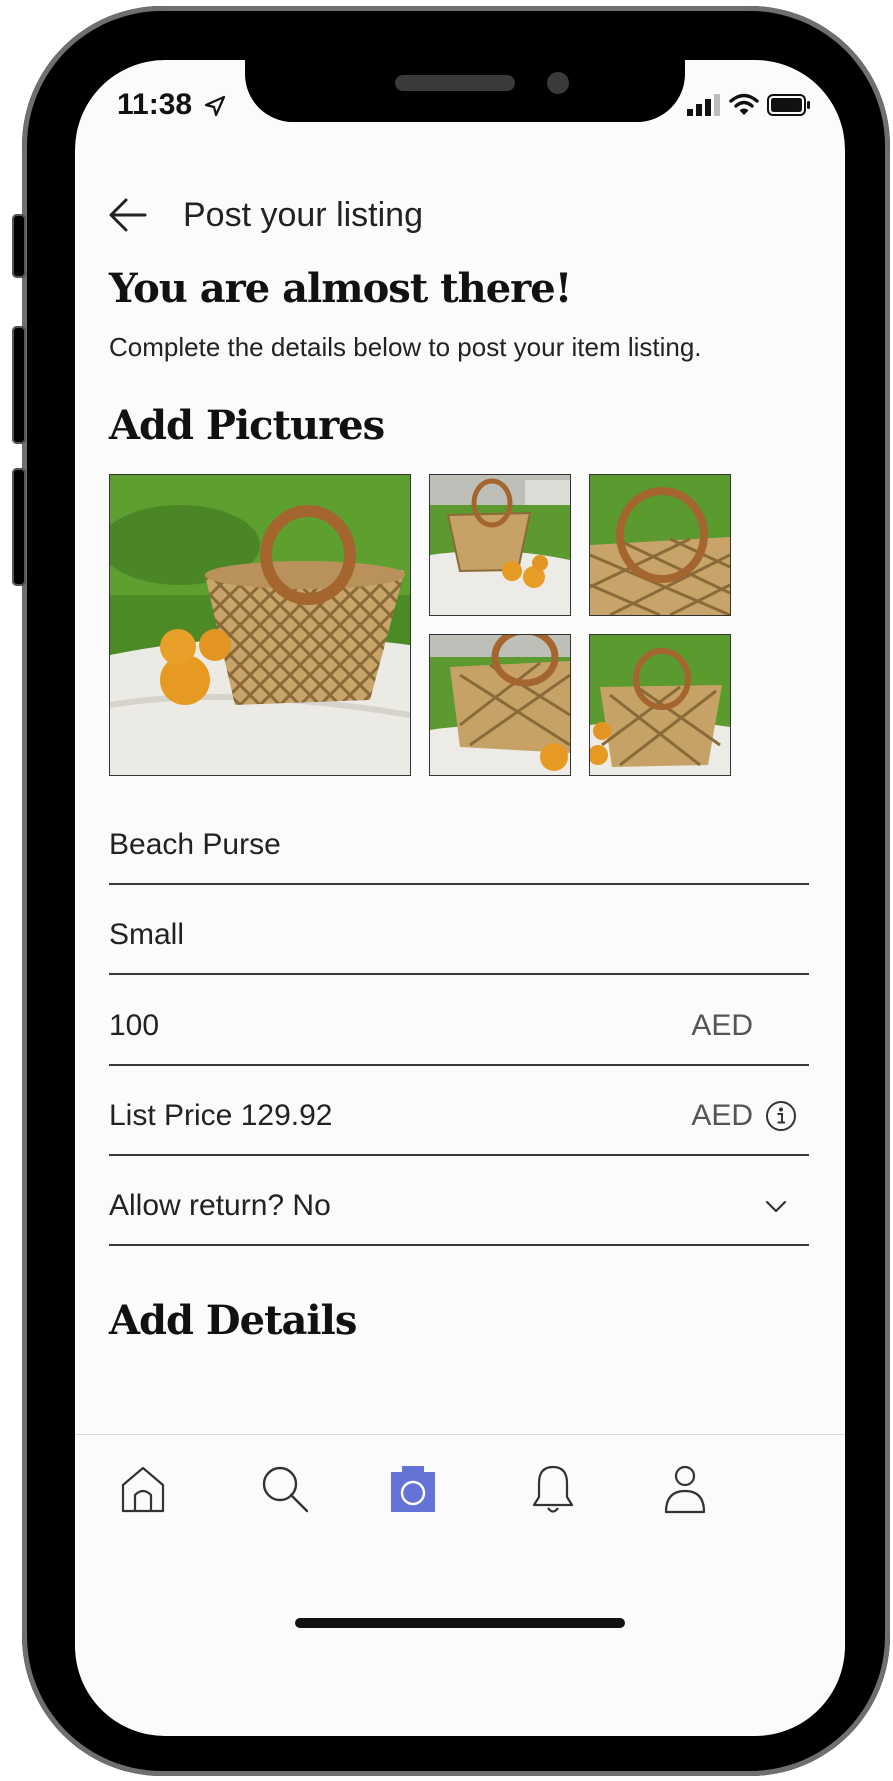  I want to click on battery-icon, so click(788, 105).